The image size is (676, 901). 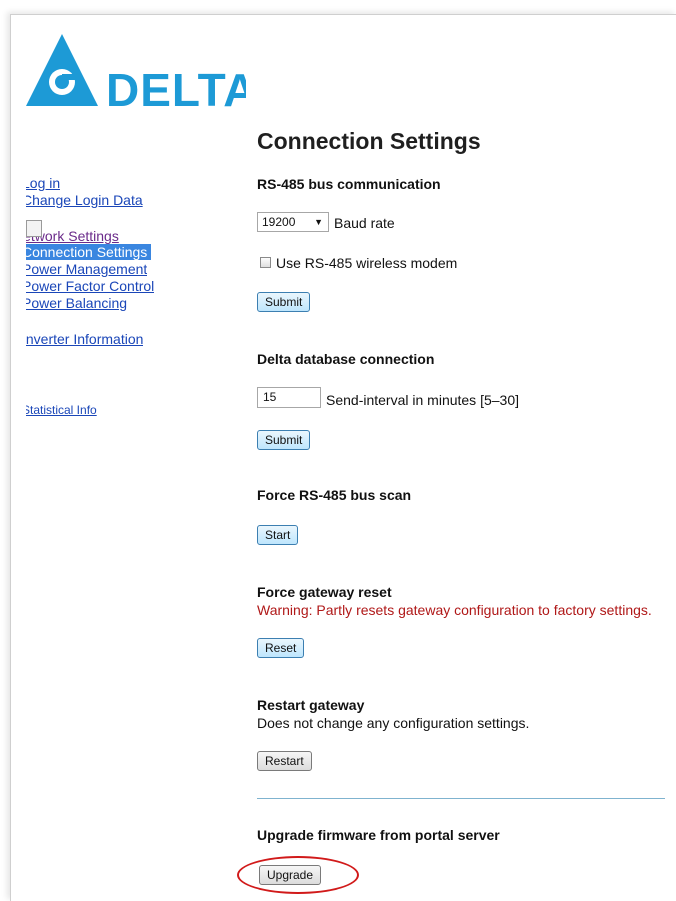 I want to click on sidebar-item-inverter-information: Inverter Information, so click(x=84, y=339).